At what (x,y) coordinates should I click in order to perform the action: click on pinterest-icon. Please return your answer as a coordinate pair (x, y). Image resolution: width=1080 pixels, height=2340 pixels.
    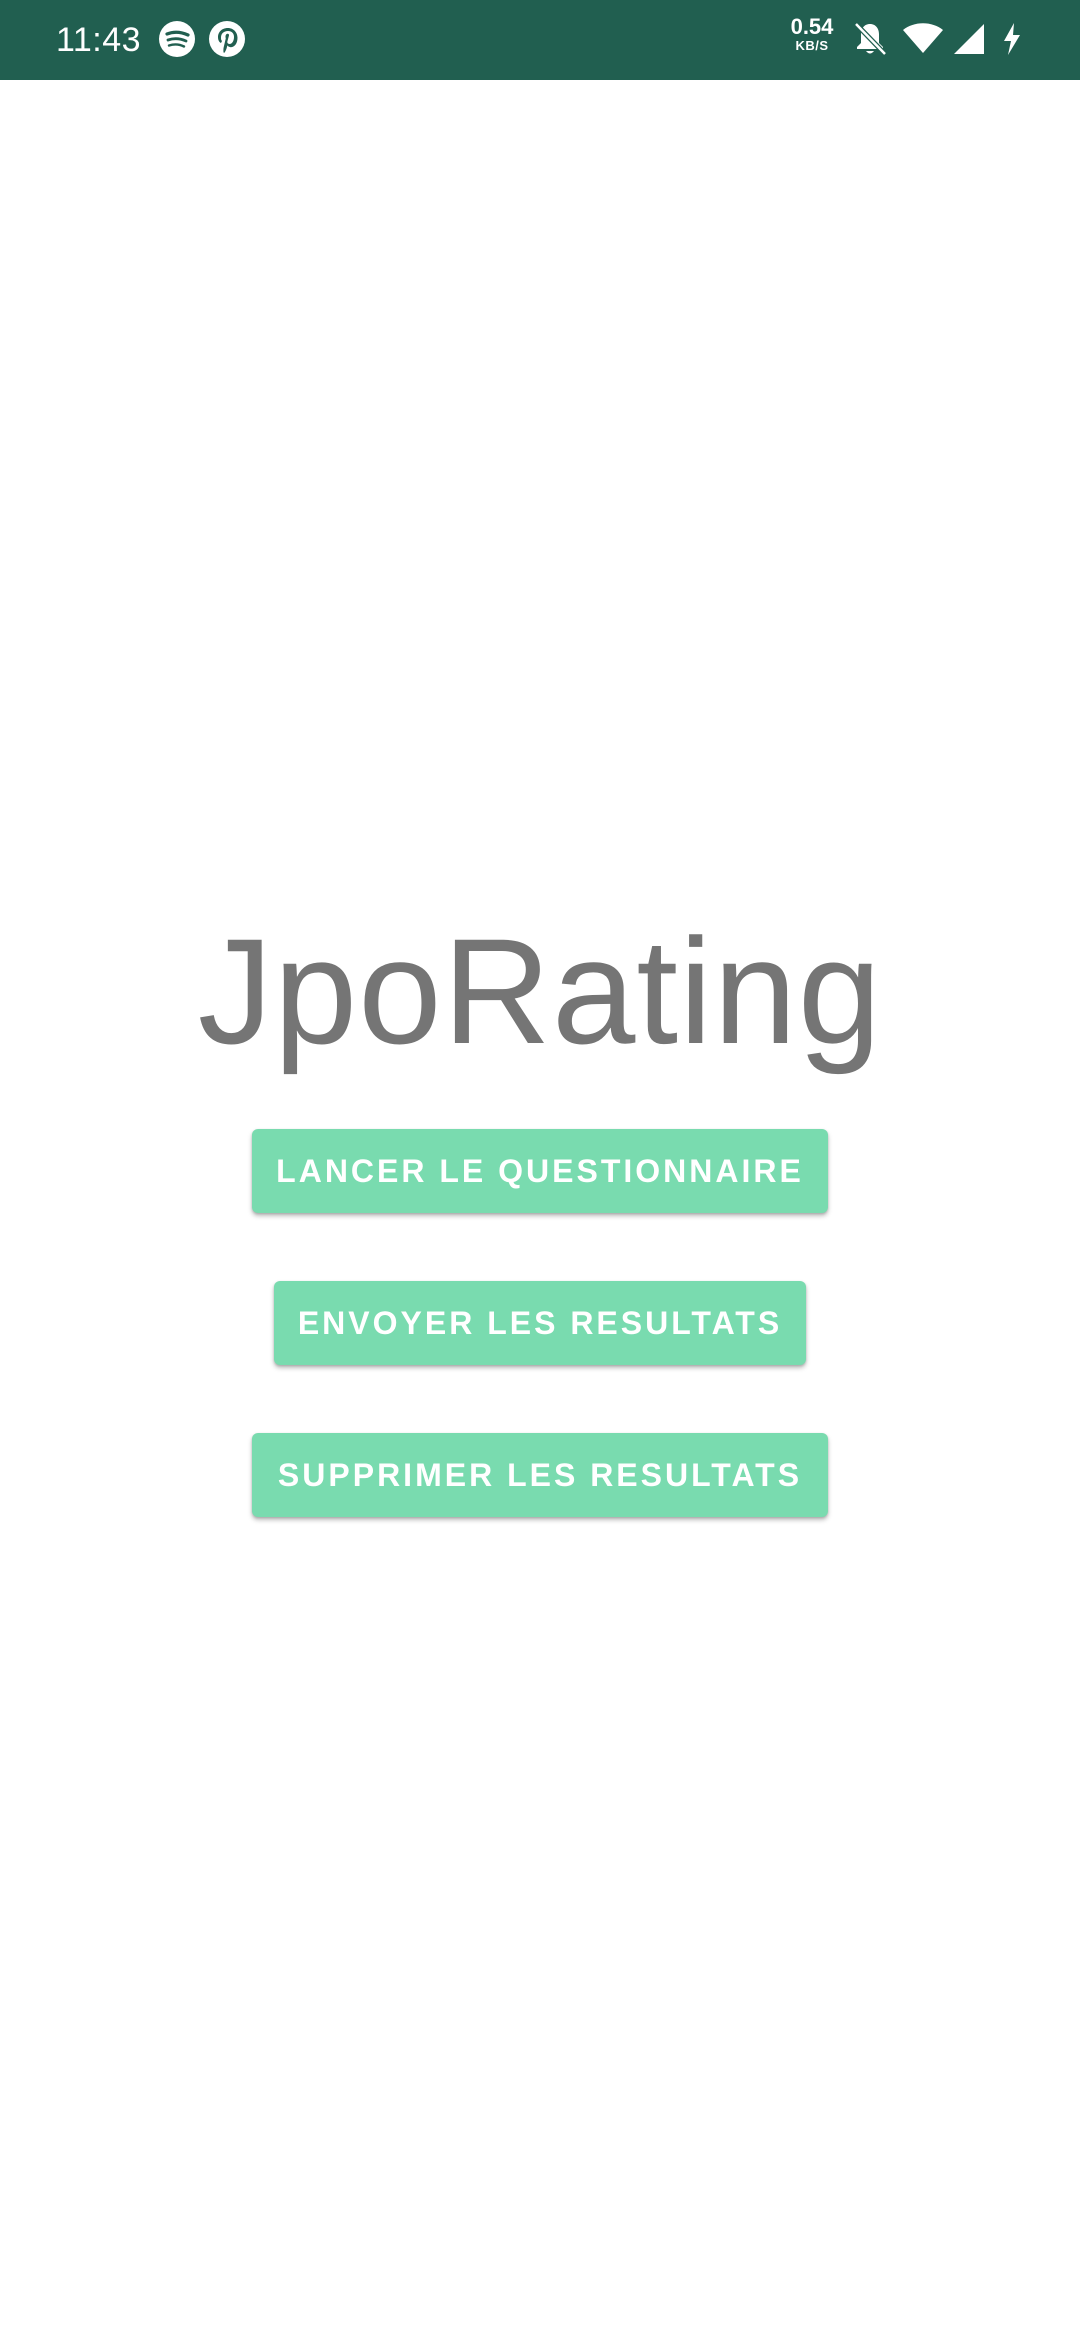
    Looking at the image, I should click on (227, 39).